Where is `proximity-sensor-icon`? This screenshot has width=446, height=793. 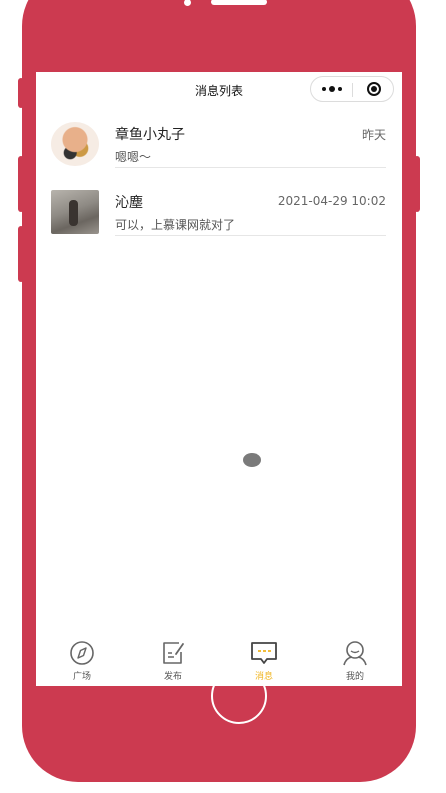 proximity-sensor-icon is located at coordinates (187, 3).